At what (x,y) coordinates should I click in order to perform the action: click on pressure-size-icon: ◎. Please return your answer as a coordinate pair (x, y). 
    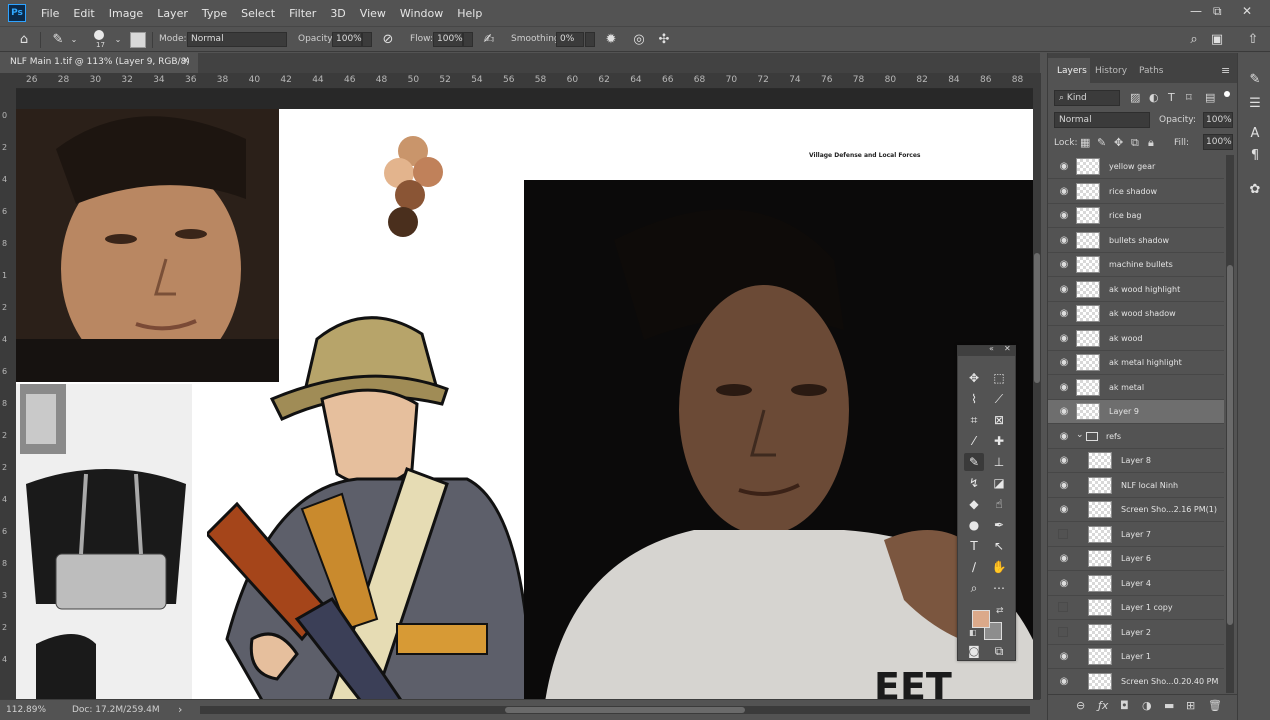
    Looking at the image, I should click on (639, 40).